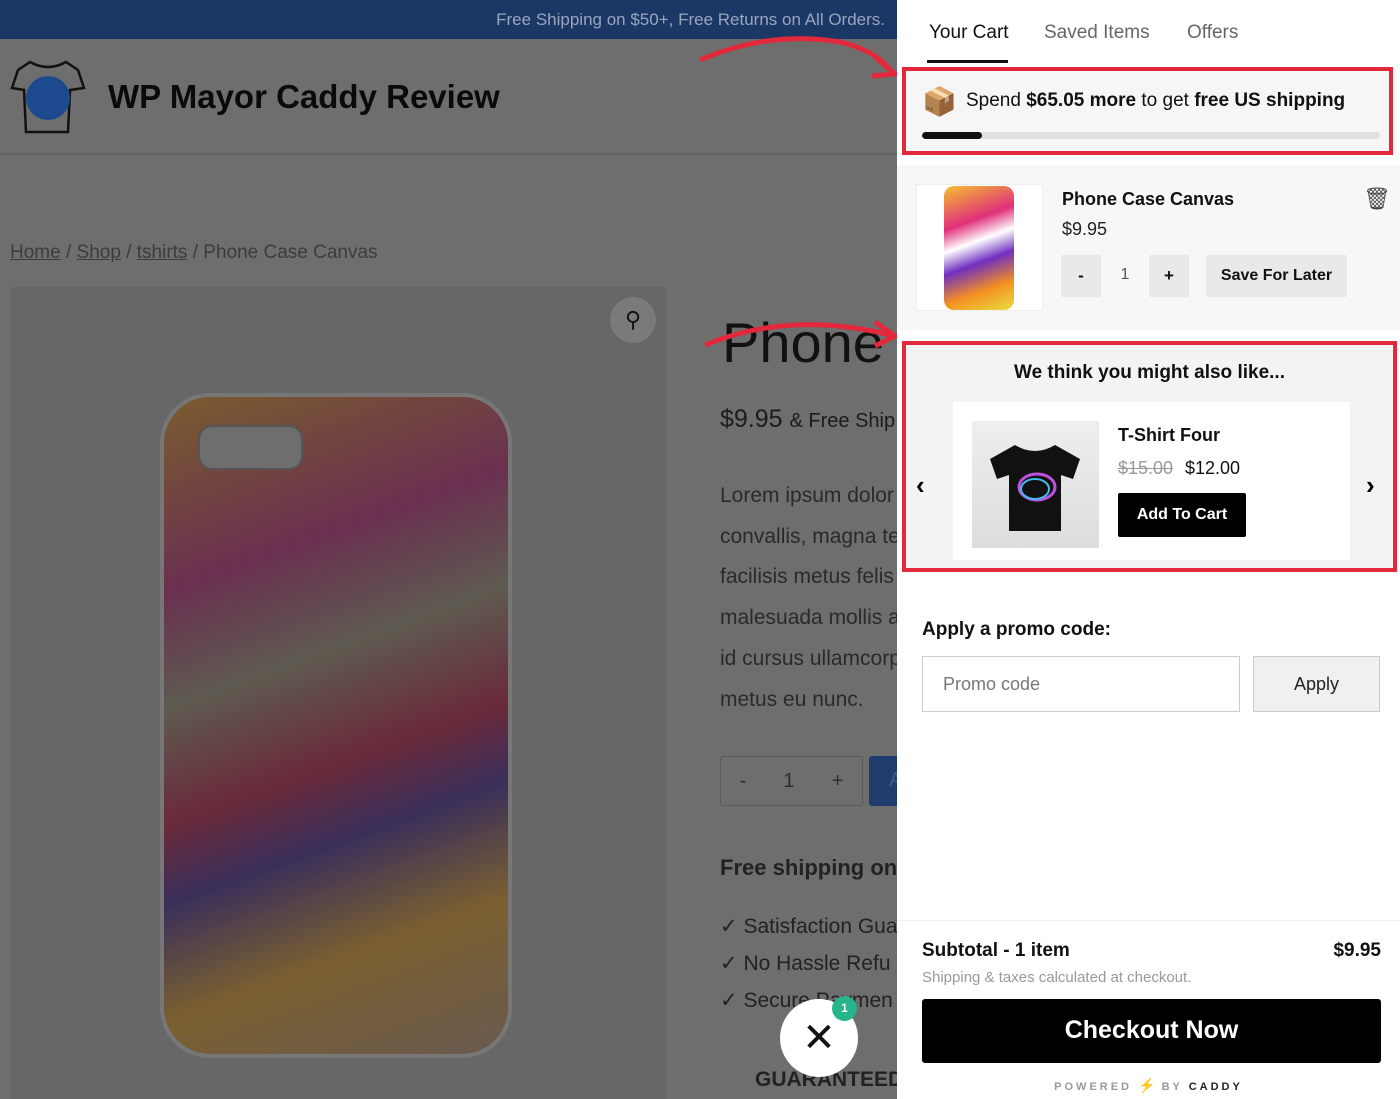 Image resolution: width=1400 pixels, height=1099 pixels. I want to click on product-price-value: $9.95, so click(751, 419).